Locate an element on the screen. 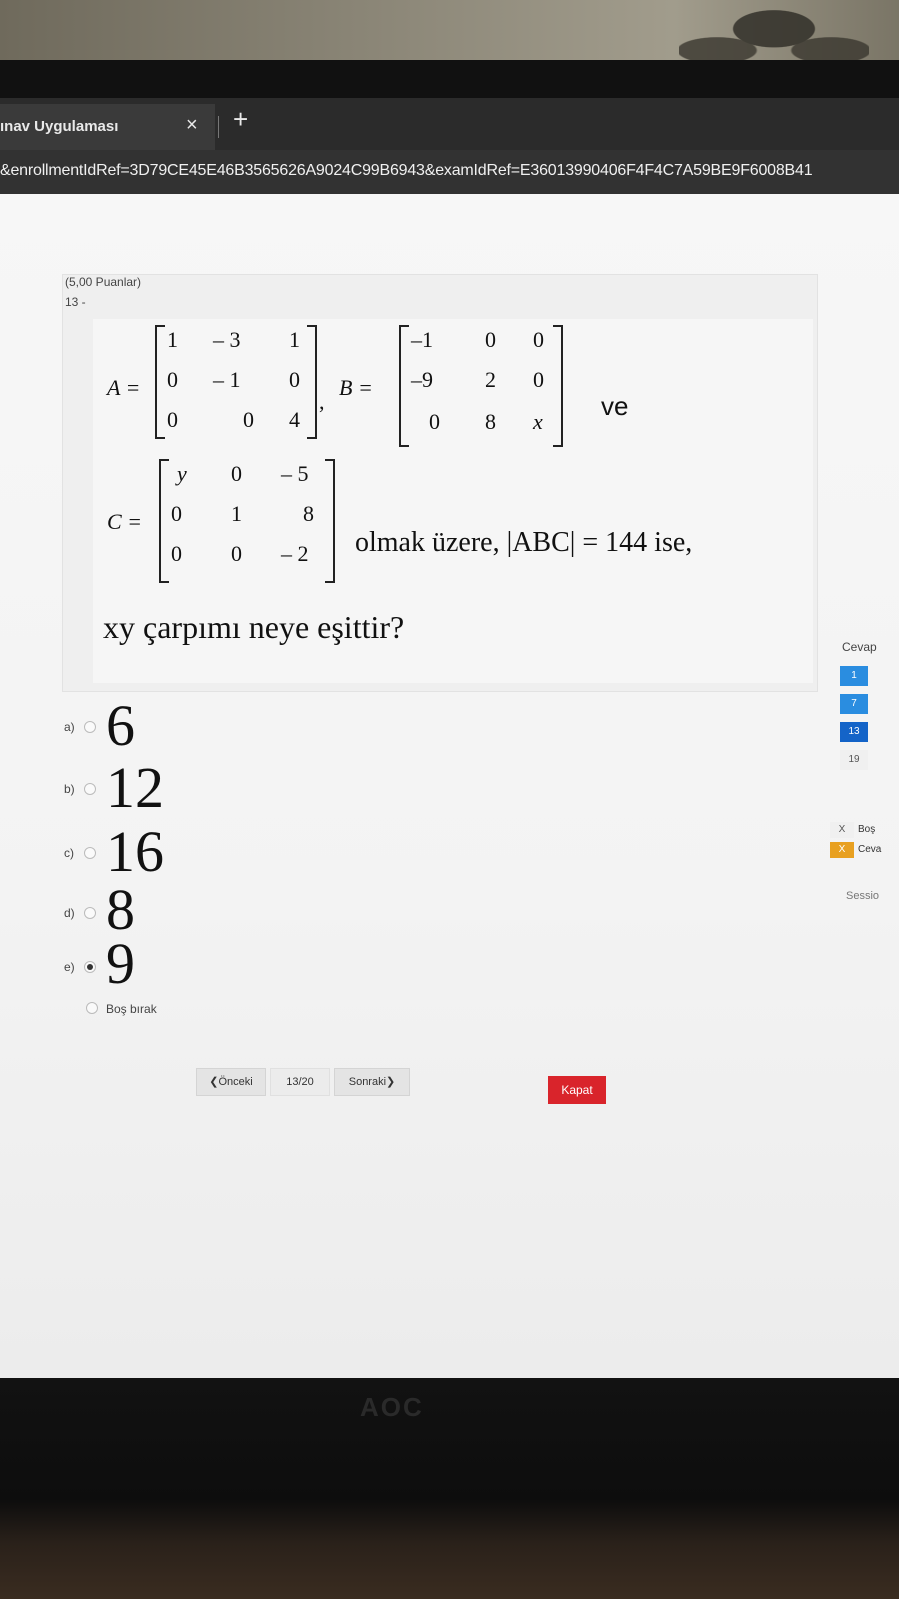 The width and height of the screenshot is (899, 1599). question-nav-13: 13 is located at coordinates (854, 732).